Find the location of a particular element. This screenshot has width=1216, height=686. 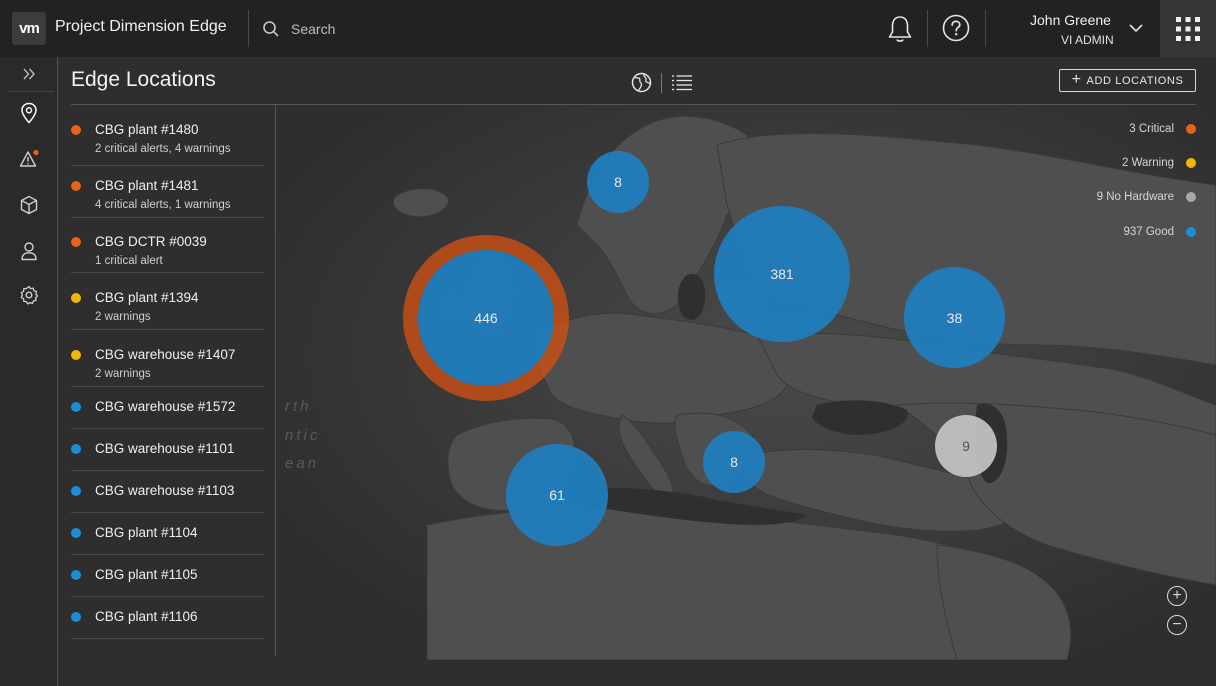

add-locations-button: + ADD LOCATIONS is located at coordinates (1127, 80).